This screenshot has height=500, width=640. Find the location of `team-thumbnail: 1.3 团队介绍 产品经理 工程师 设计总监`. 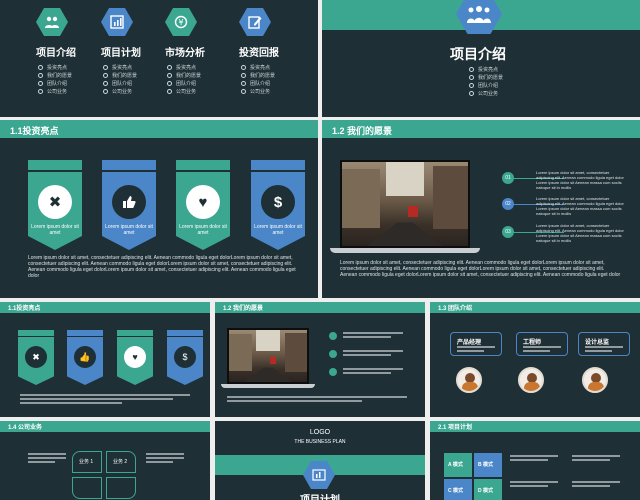

team-thumbnail: 1.3 团队介绍 产品经理 工程师 设计总监 is located at coordinates (535, 359).